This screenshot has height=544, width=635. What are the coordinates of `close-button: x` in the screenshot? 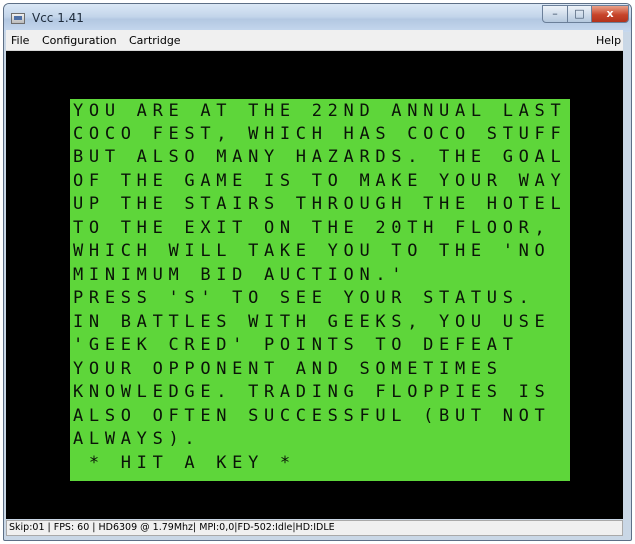 It's located at (610, 14).